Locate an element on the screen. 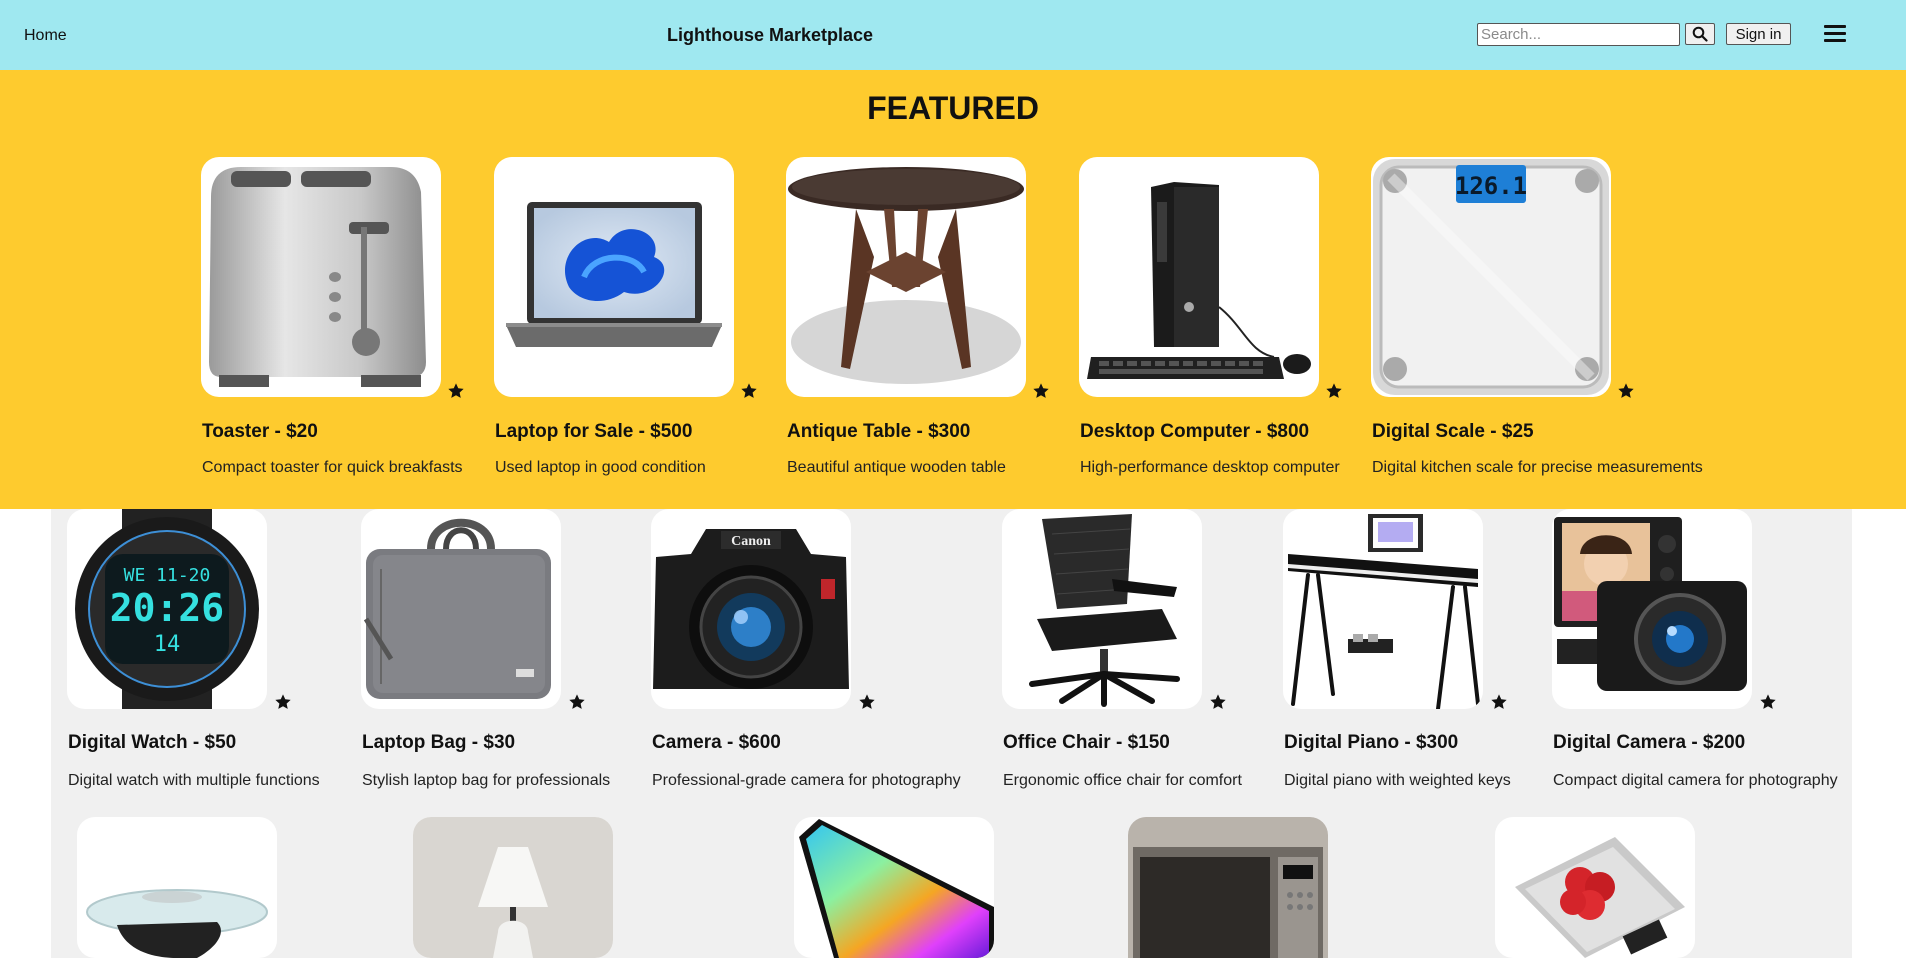 The image size is (1906, 958). camera-image: Canon is located at coordinates (751, 609).